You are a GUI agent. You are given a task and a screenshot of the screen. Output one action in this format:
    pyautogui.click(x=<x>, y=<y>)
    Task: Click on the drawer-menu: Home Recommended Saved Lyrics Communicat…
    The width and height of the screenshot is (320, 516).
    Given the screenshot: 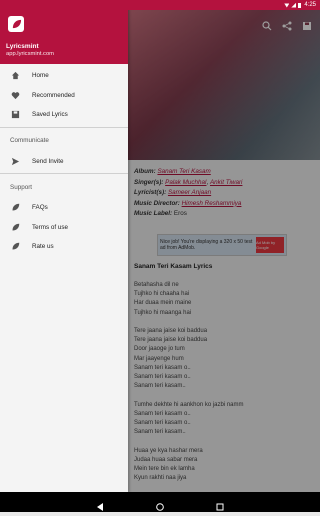 What is the action you would take?
    pyautogui.click(x=64, y=161)
    